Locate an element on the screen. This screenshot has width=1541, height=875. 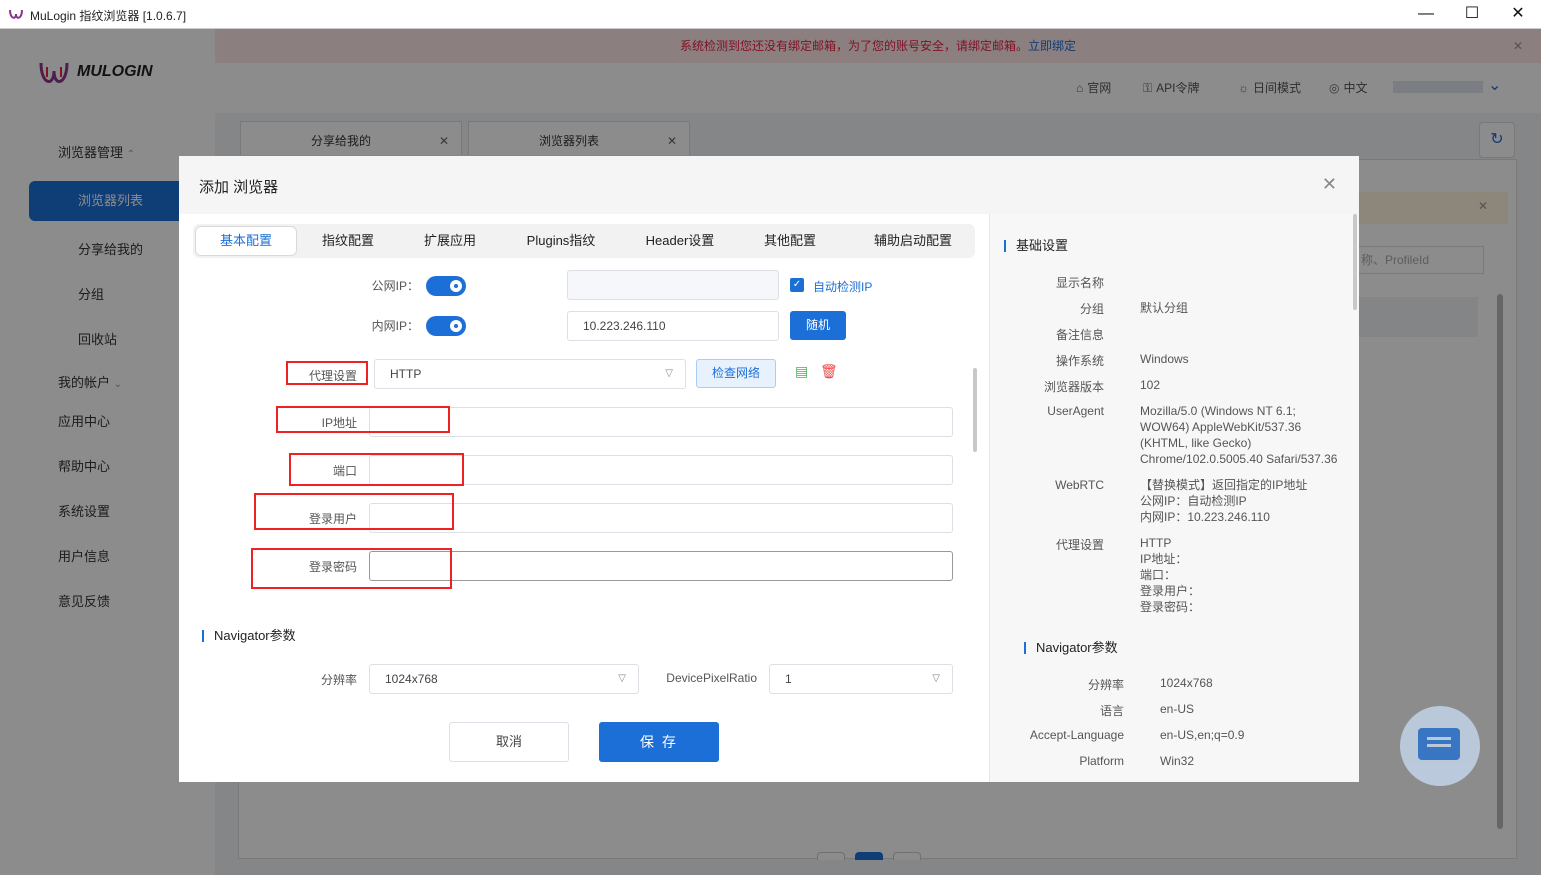
cancel-button: 取消 is located at coordinates (509, 742).